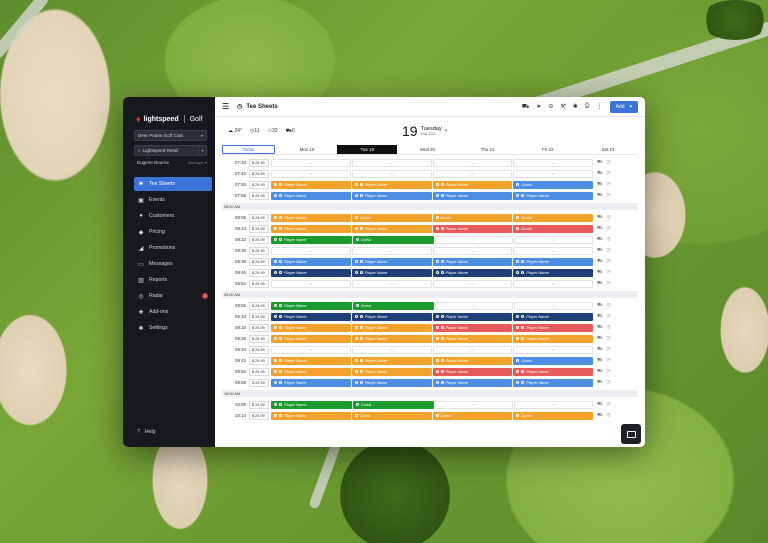  What do you see at coordinates (166, 150) in the screenshot?
I see `store-select-main: ⌂ Lightspeed Retail` at bounding box center [166, 150].